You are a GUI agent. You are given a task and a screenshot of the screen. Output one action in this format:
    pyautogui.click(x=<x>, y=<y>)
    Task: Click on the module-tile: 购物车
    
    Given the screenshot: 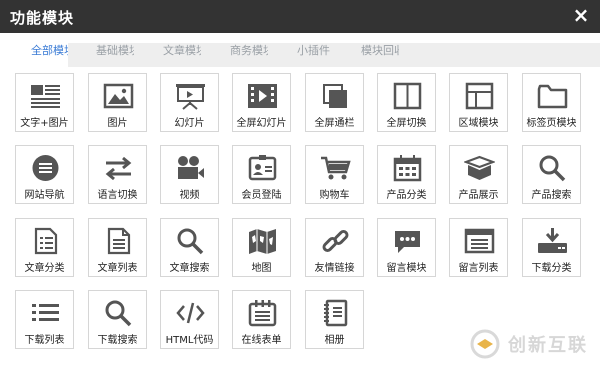 What is the action you would take?
    pyautogui.click(x=334, y=174)
    